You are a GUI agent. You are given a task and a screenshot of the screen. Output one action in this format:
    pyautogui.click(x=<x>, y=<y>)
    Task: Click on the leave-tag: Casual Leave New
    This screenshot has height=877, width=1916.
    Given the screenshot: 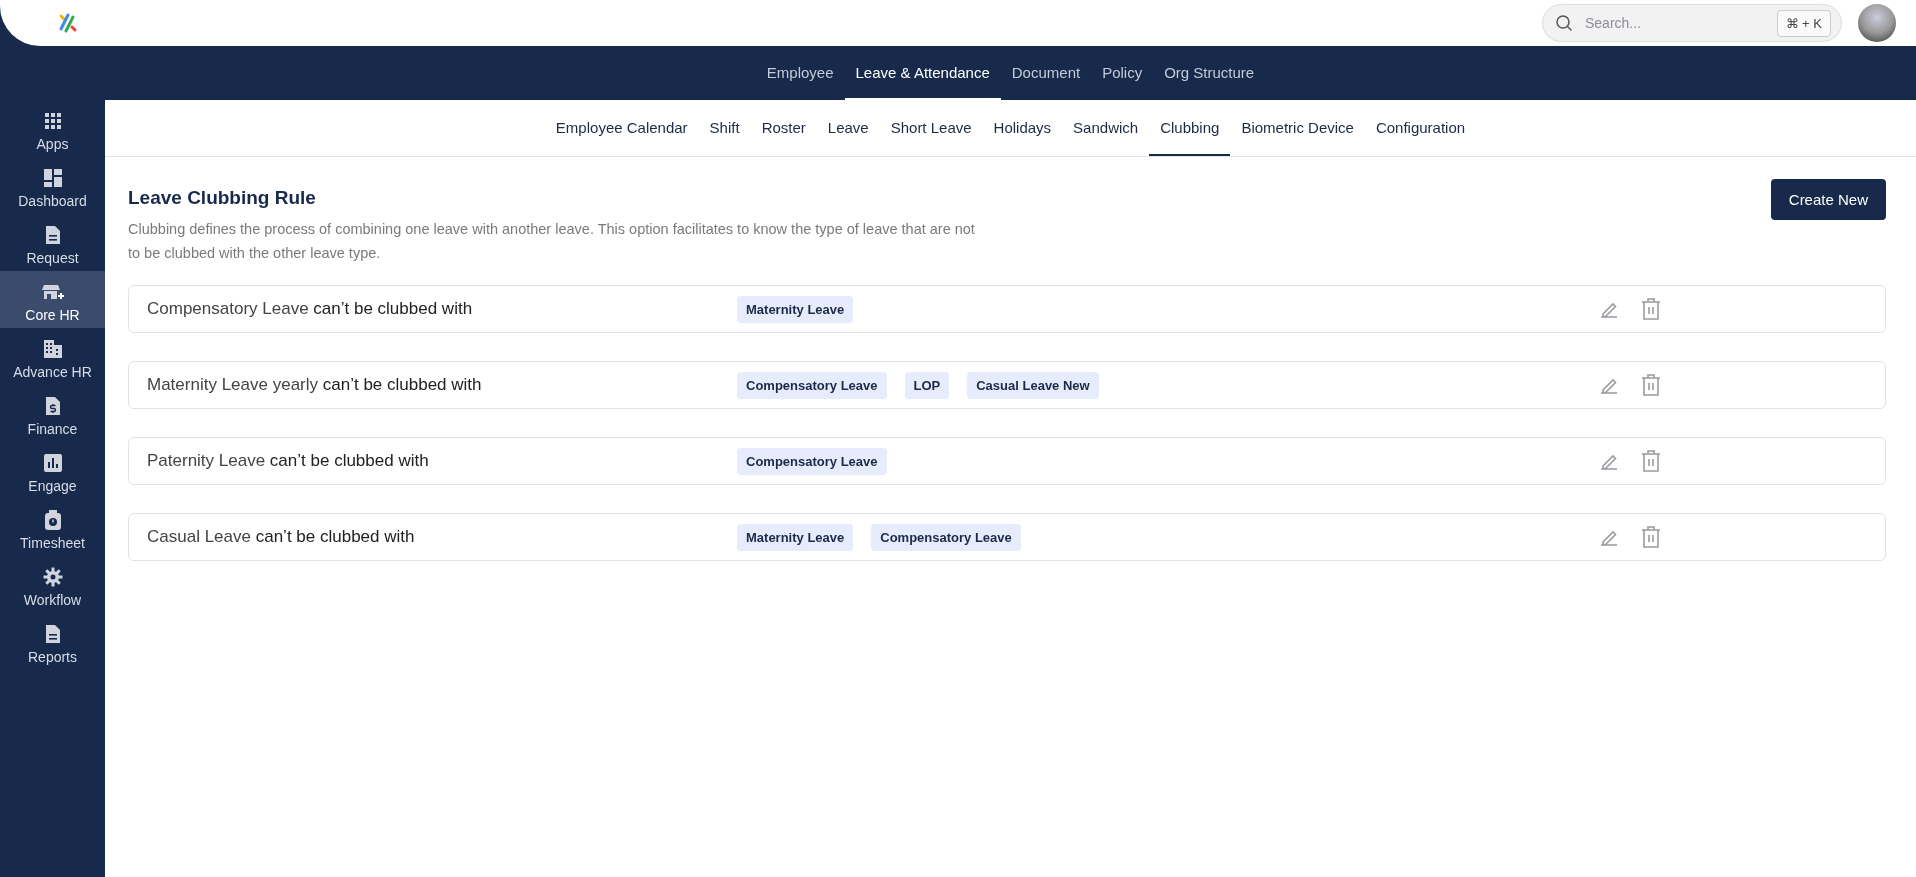 What is the action you would take?
    pyautogui.click(x=1033, y=385)
    